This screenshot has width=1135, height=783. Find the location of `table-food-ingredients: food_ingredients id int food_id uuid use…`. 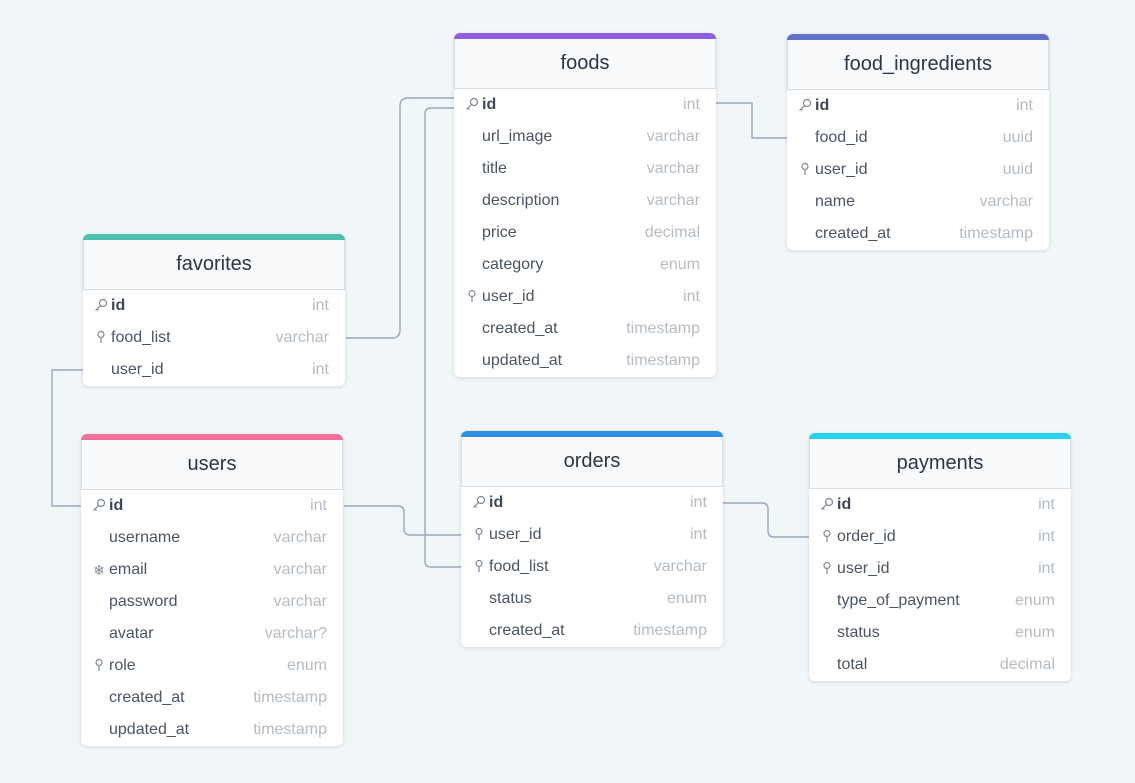

table-food-ingredients: food_ingredients id int food_id uuid use… is located at coordinates (918, 142).